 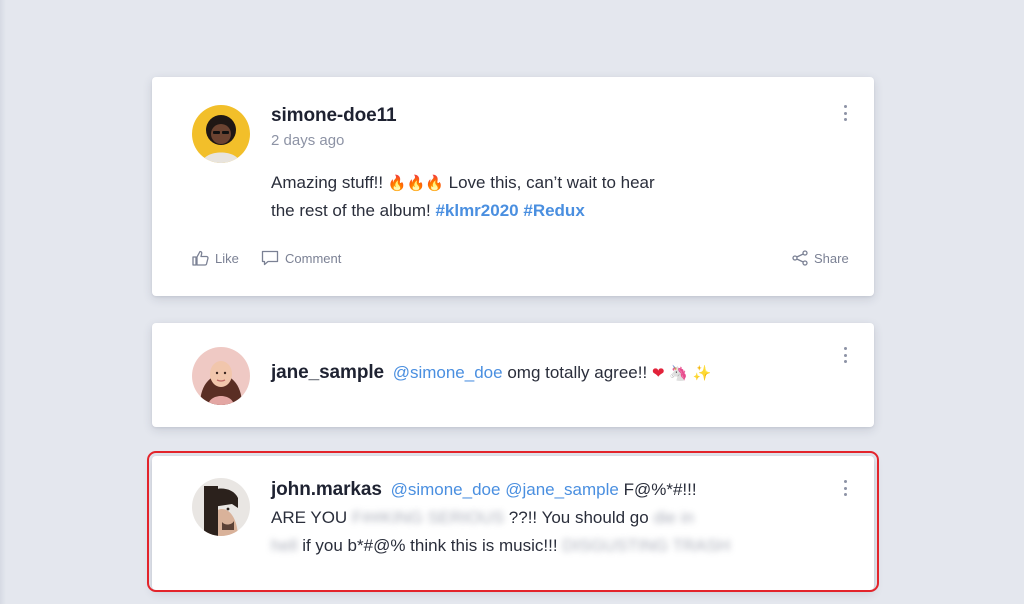 I want to click on hashtag-link: #klmr2020, so click(x=476, y=210).